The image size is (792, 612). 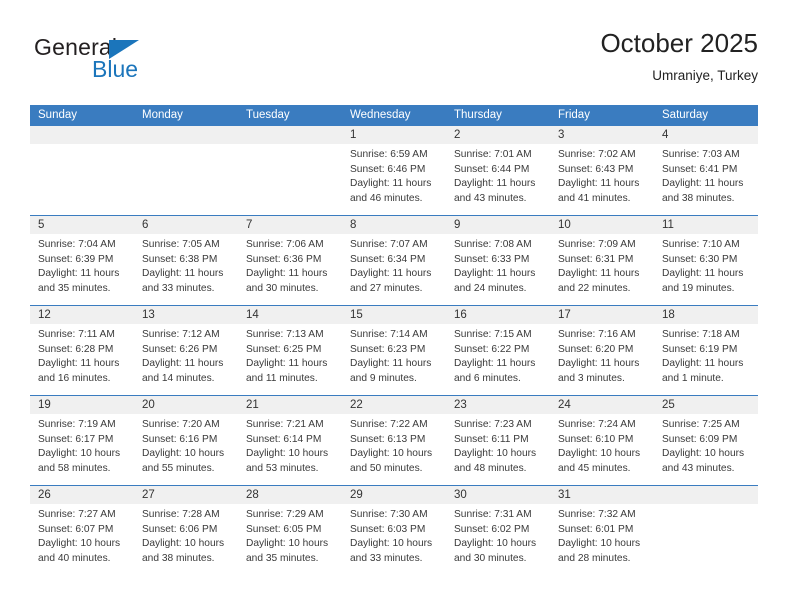 What do you see at coordinates (602, 495) in the screenshot?
I see `day-number: 31` at bounding box center [602, 495].